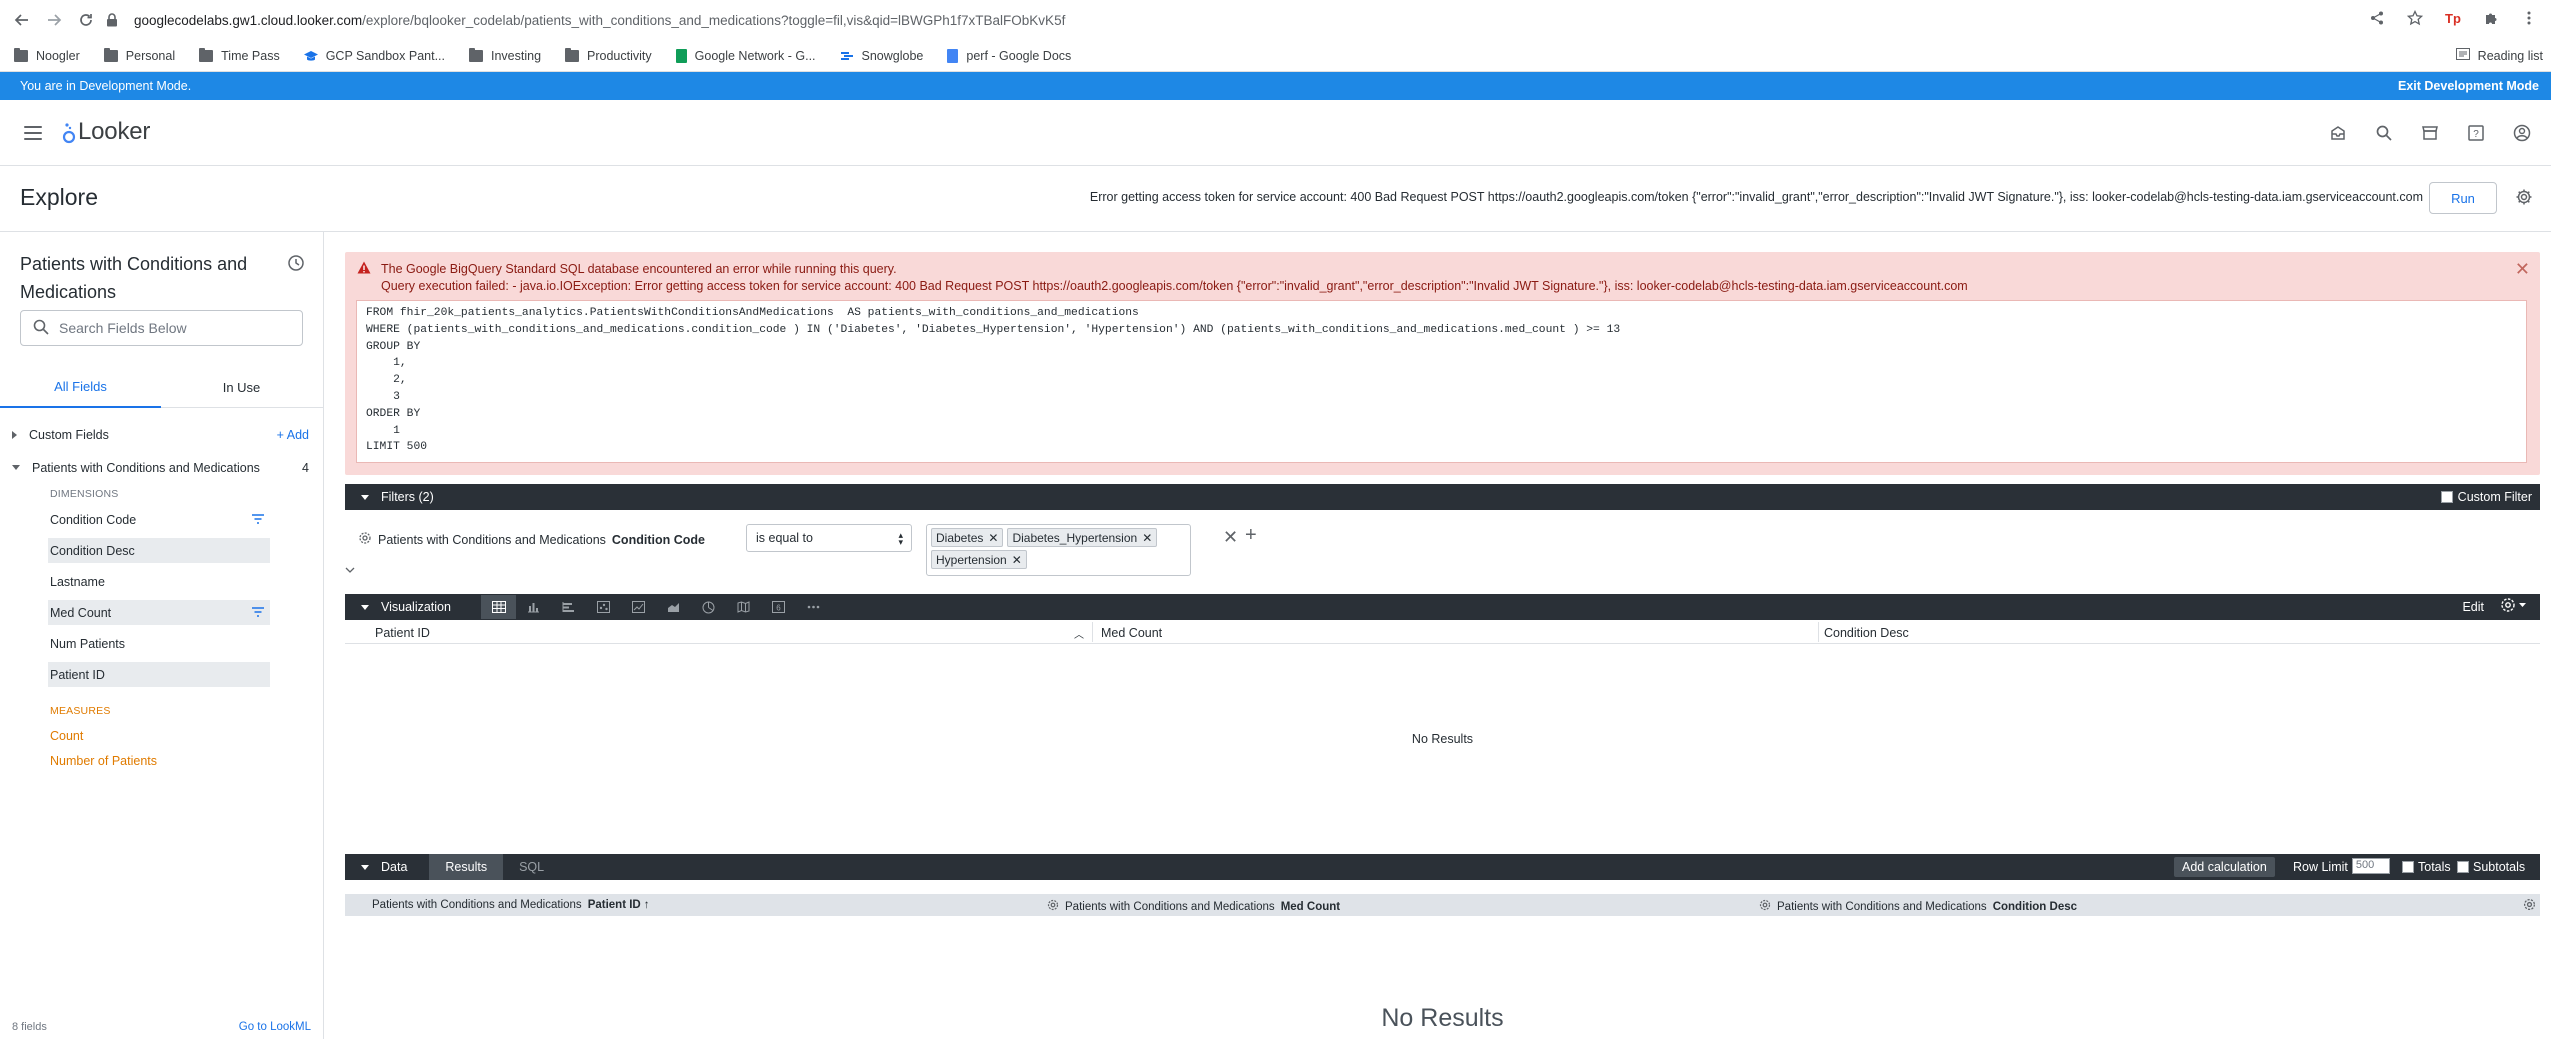 The width and height of the screenshot is (2551, 1039). I want to click on table-settings-gear-icon, so click(2529, 906).